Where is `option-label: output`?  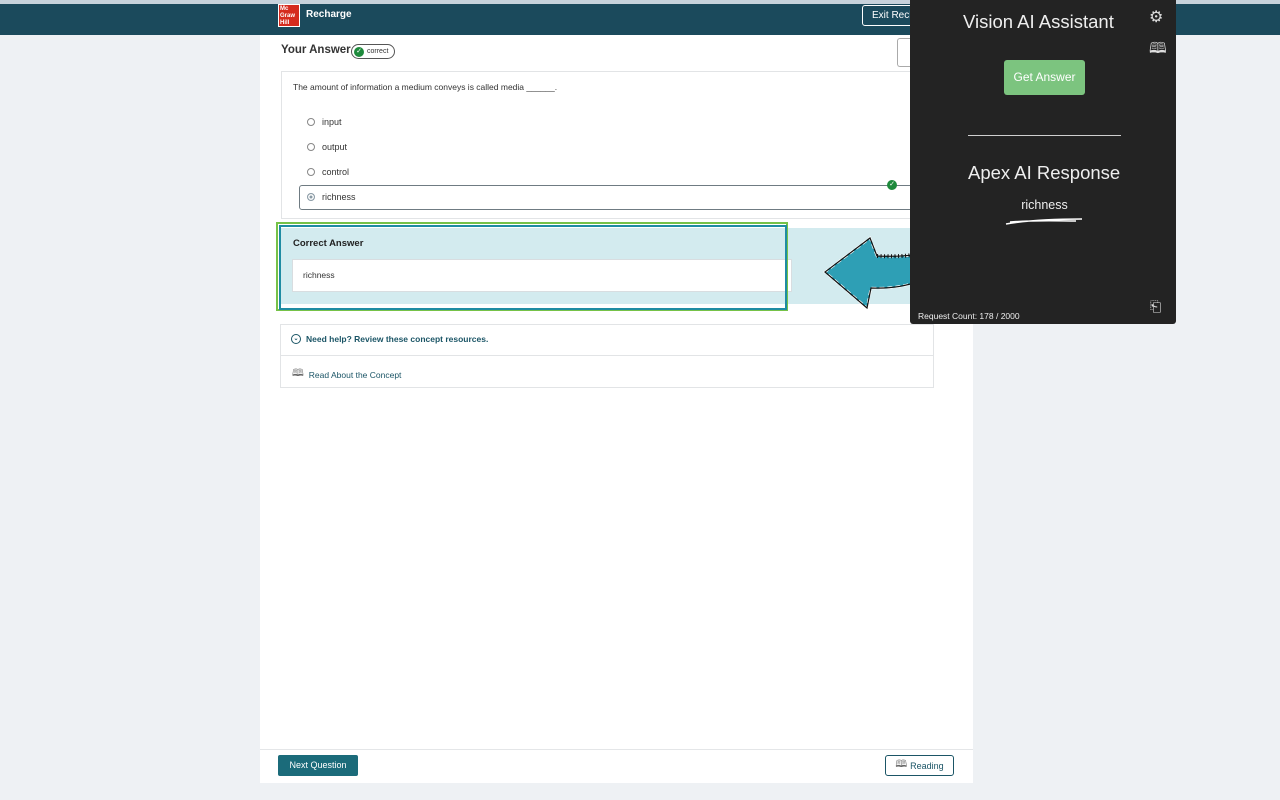 option-label: output is located at coordinates (335, 147).